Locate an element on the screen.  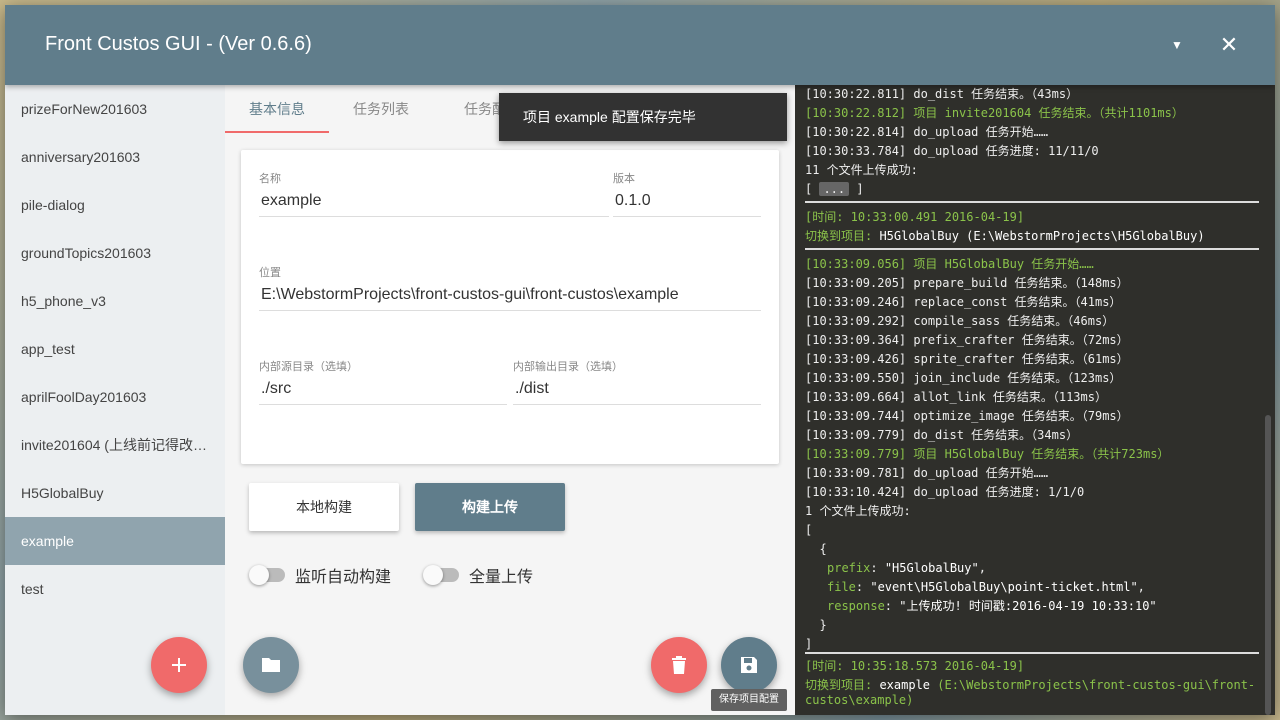
folder-icon is located at coordinates (271, 665).